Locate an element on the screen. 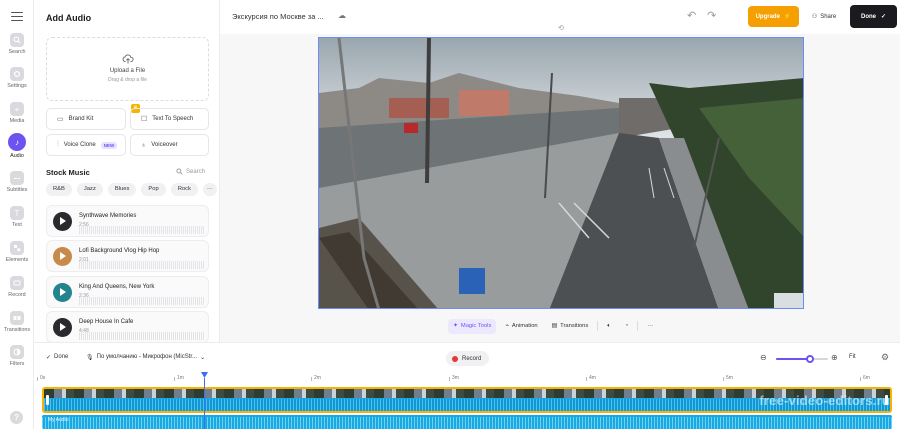 The width and height of the screenshot is (900, 429). more-button: ··· is located at coordinates (650, 326).